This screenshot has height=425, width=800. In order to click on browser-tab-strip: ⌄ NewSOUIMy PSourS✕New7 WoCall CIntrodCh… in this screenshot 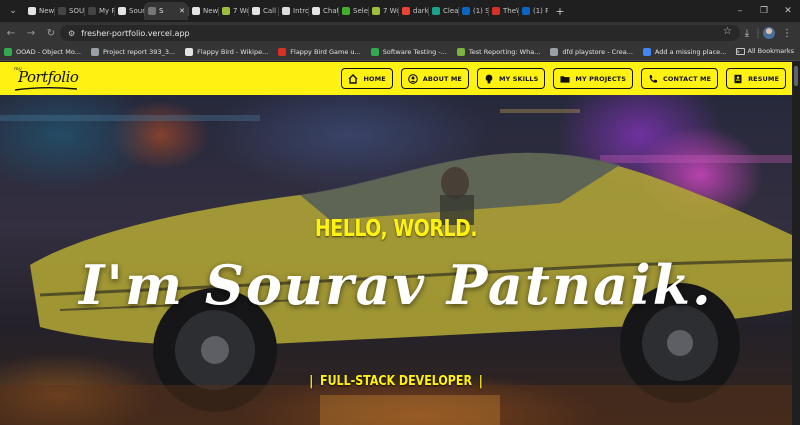, I will do `click(400, 11)`.